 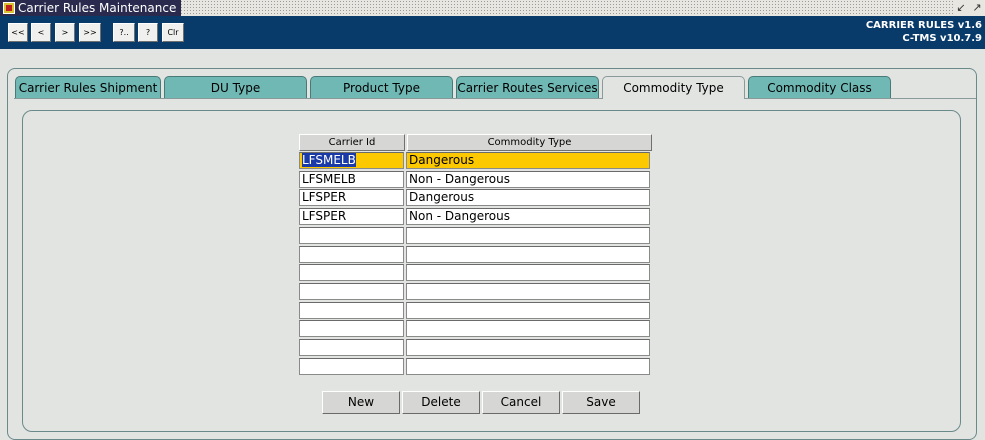 What do you see at coordinates (18, 32) in the screenshot?
I see `first-record-button: <<` at bounding box center [18, 32].